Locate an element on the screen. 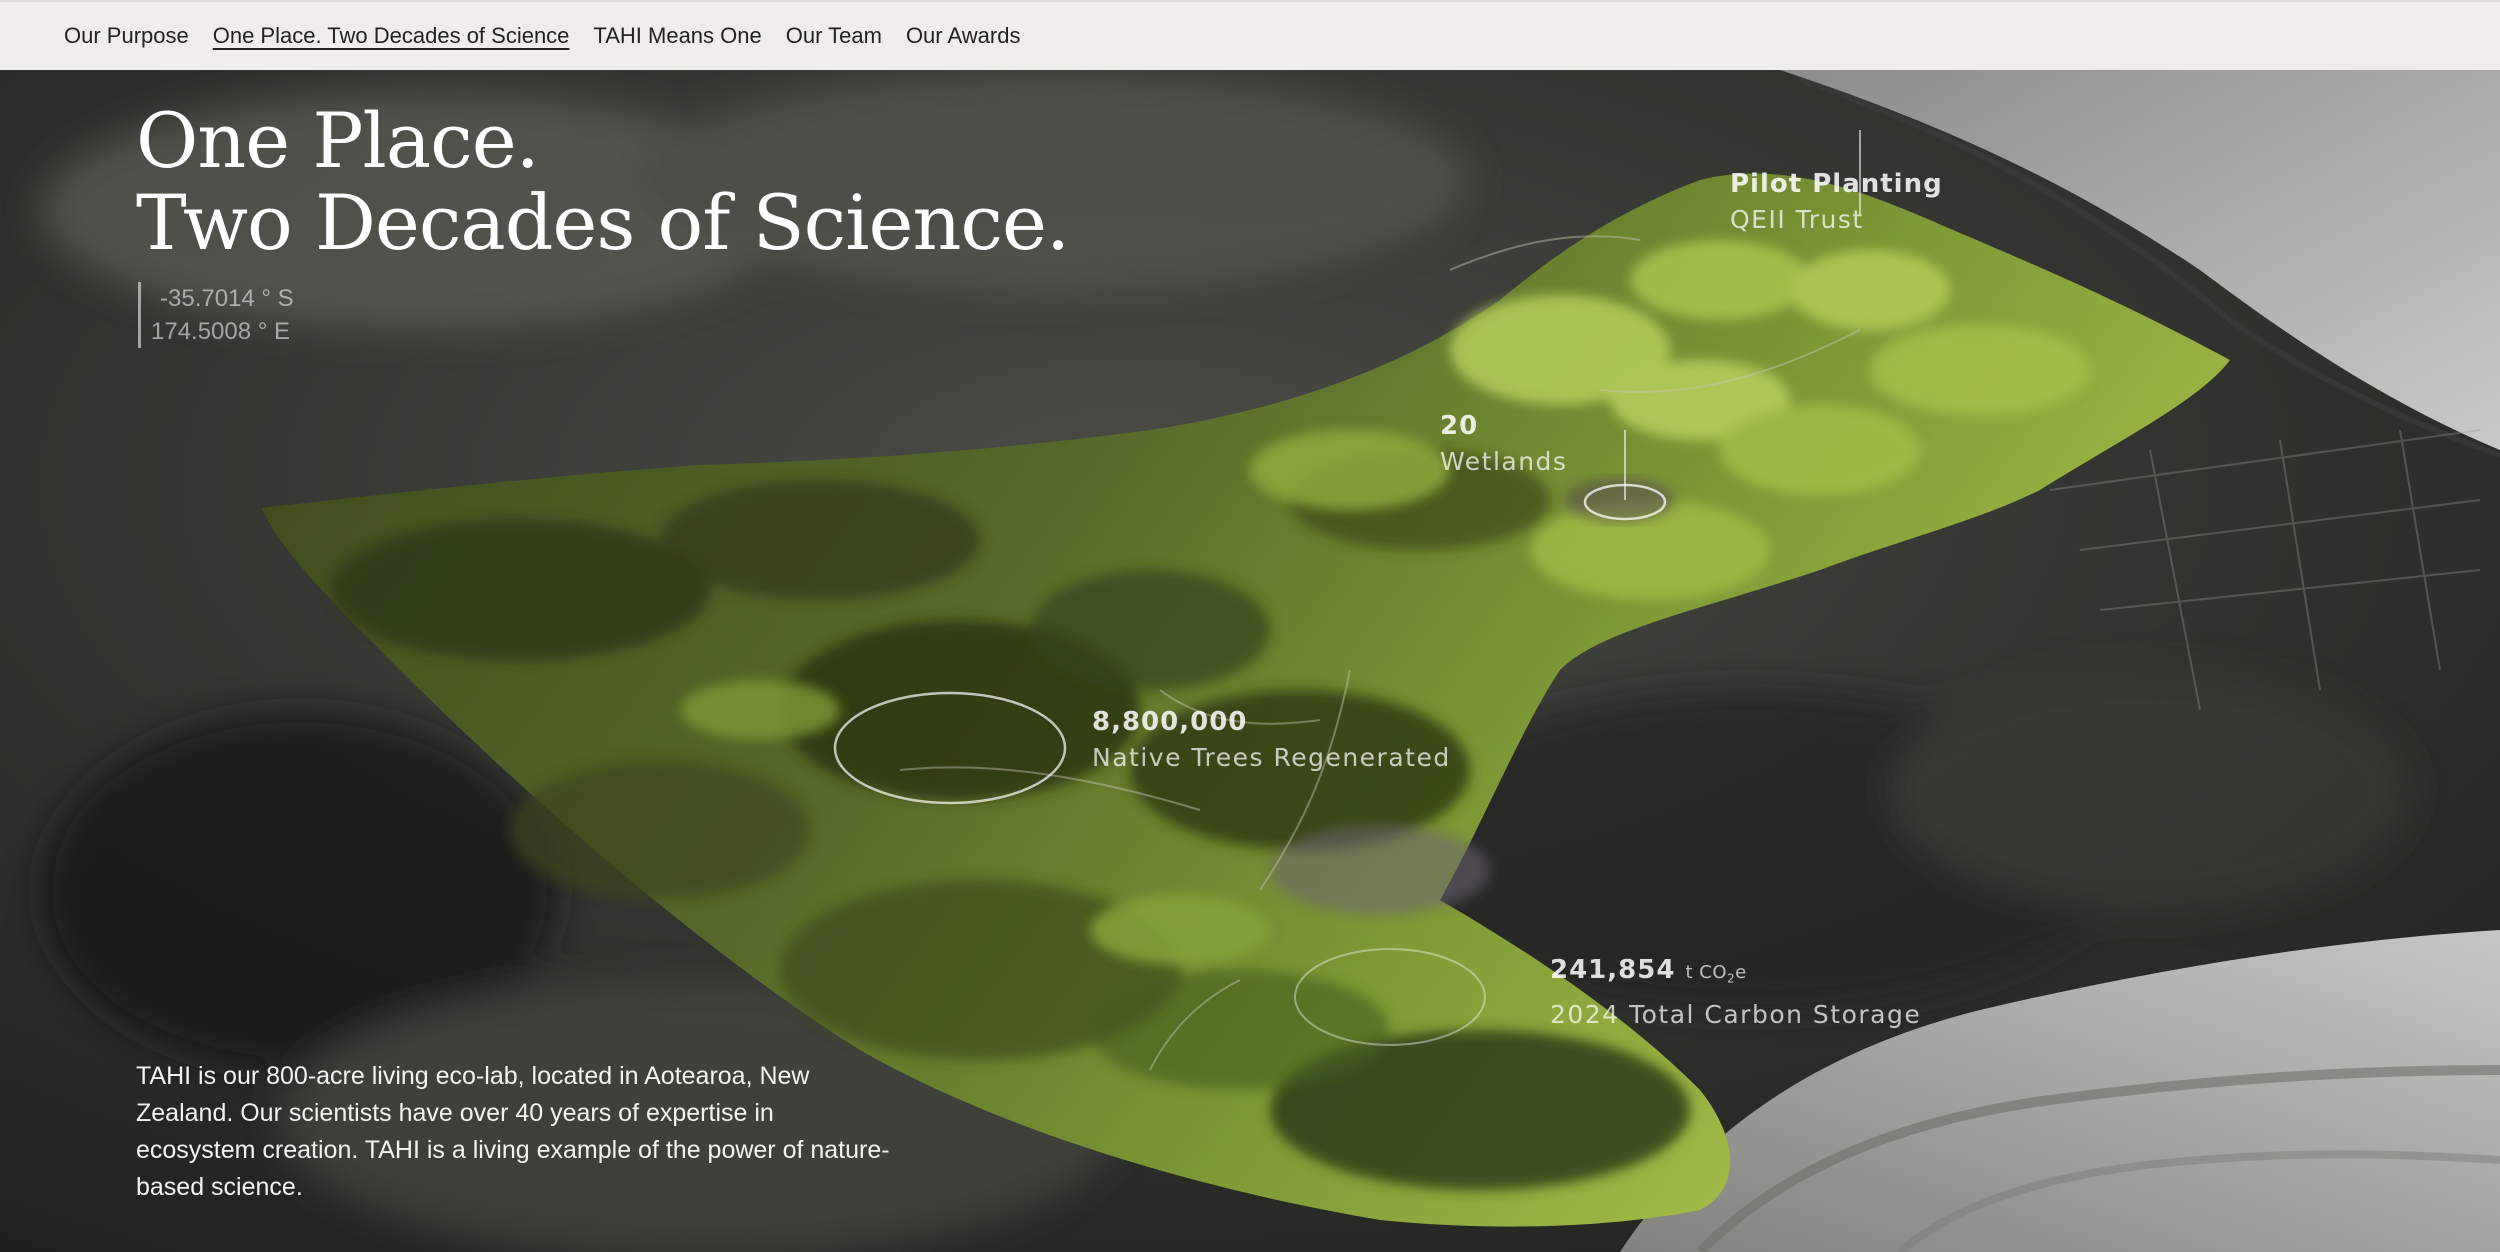 Image resolution: width=2500 pixels, height=1252 pixels. coordinates: -35.7014 ° S 174.5008 ° E is located at coordinates (216, 315).